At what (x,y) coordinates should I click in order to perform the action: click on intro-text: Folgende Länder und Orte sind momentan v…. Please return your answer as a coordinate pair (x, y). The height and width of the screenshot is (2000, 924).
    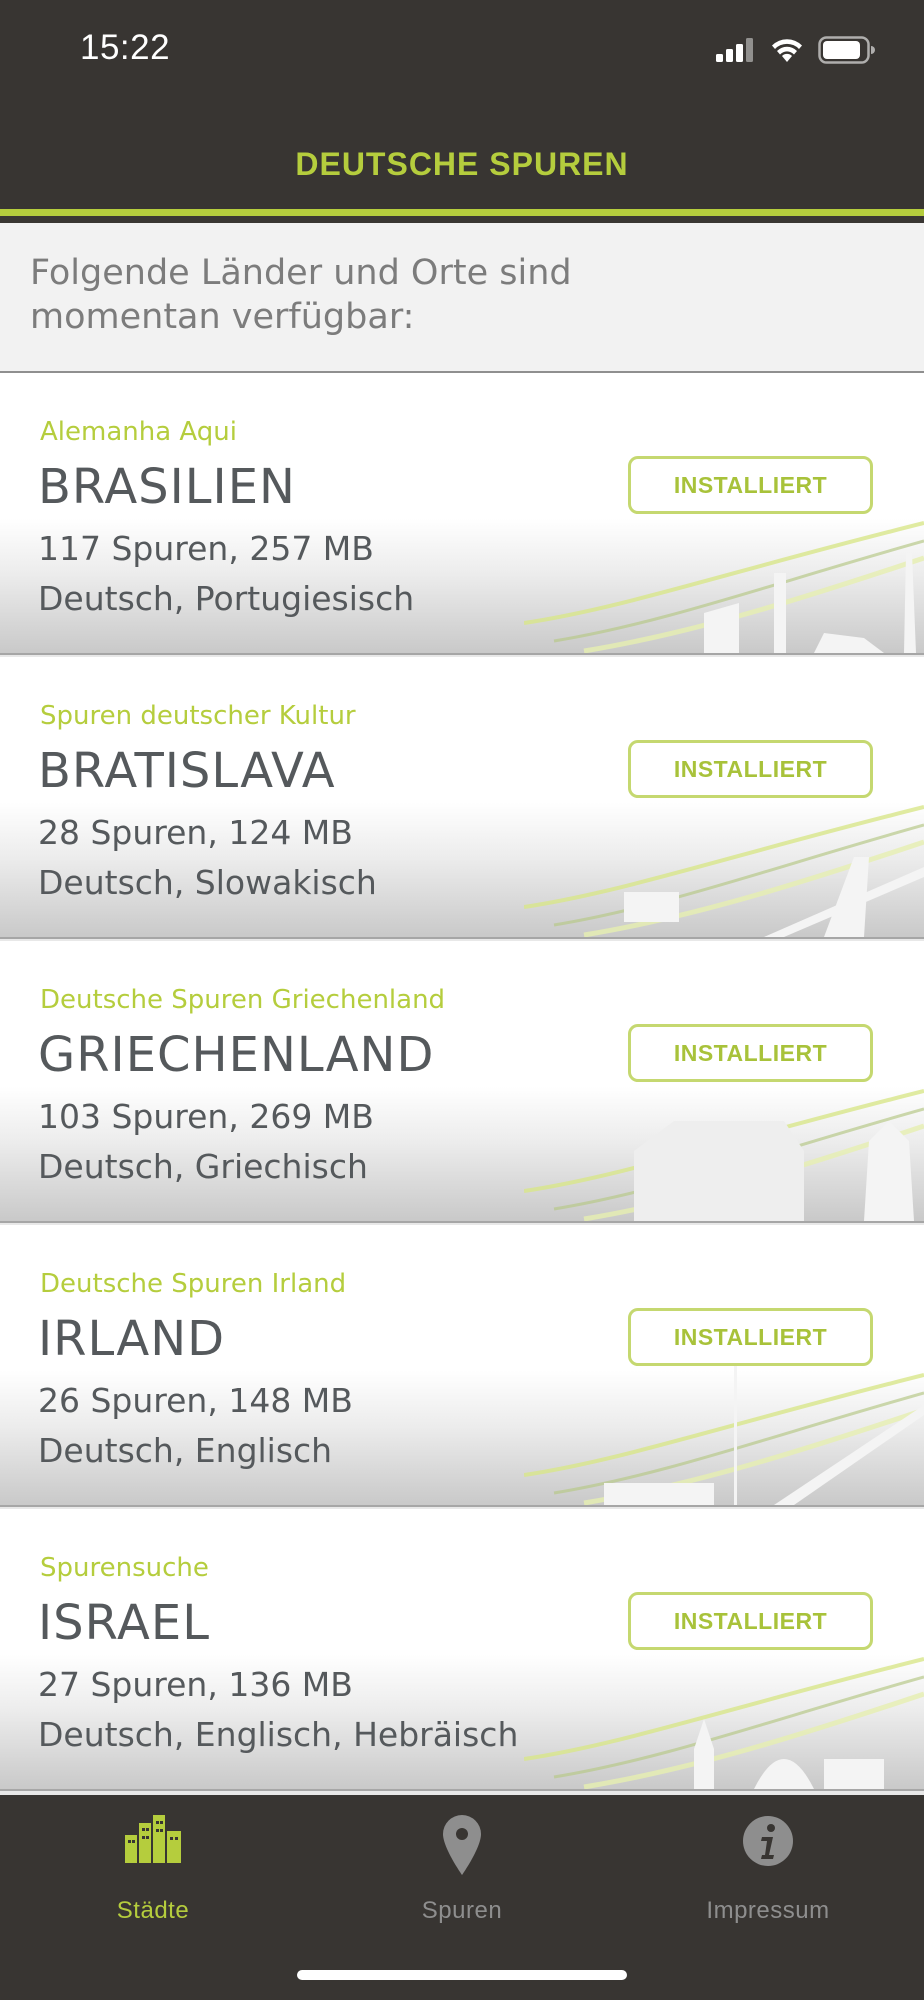
    Looking at the image, I should click on (301, 295).